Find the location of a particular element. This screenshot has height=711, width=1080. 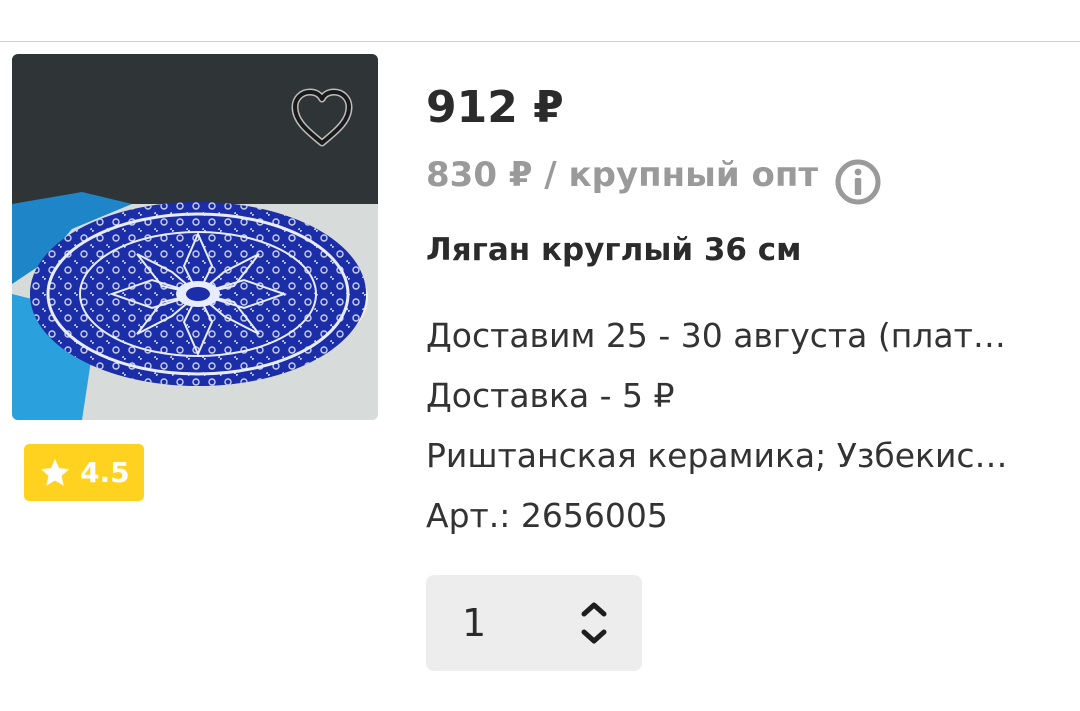

price: 912 ₽ is located at coordinates (495, 107).